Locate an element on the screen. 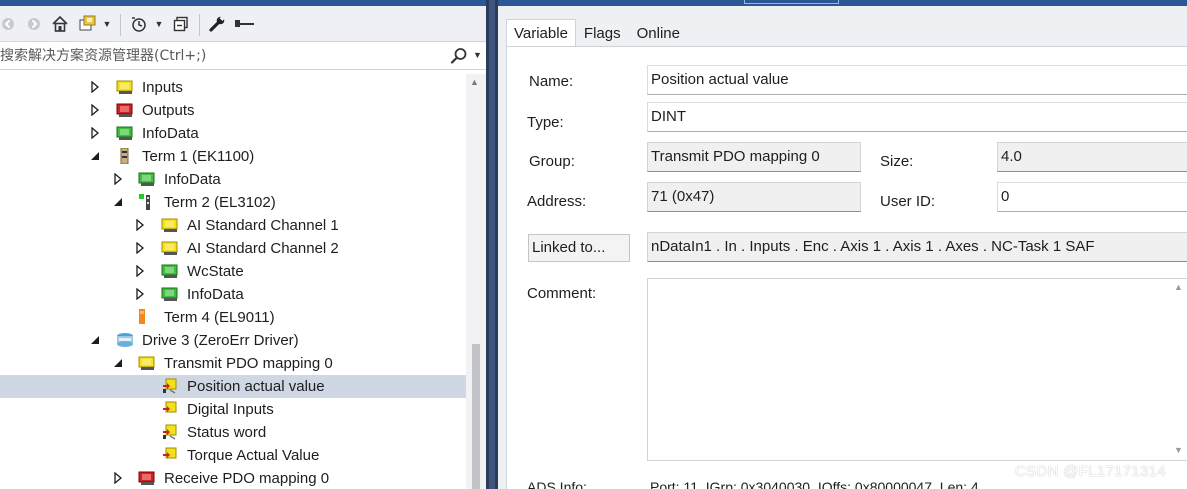 The height and width of the screenshot is (489, 1187). tree-item-label: Digital Inputs is located at coordinates (230, 409).